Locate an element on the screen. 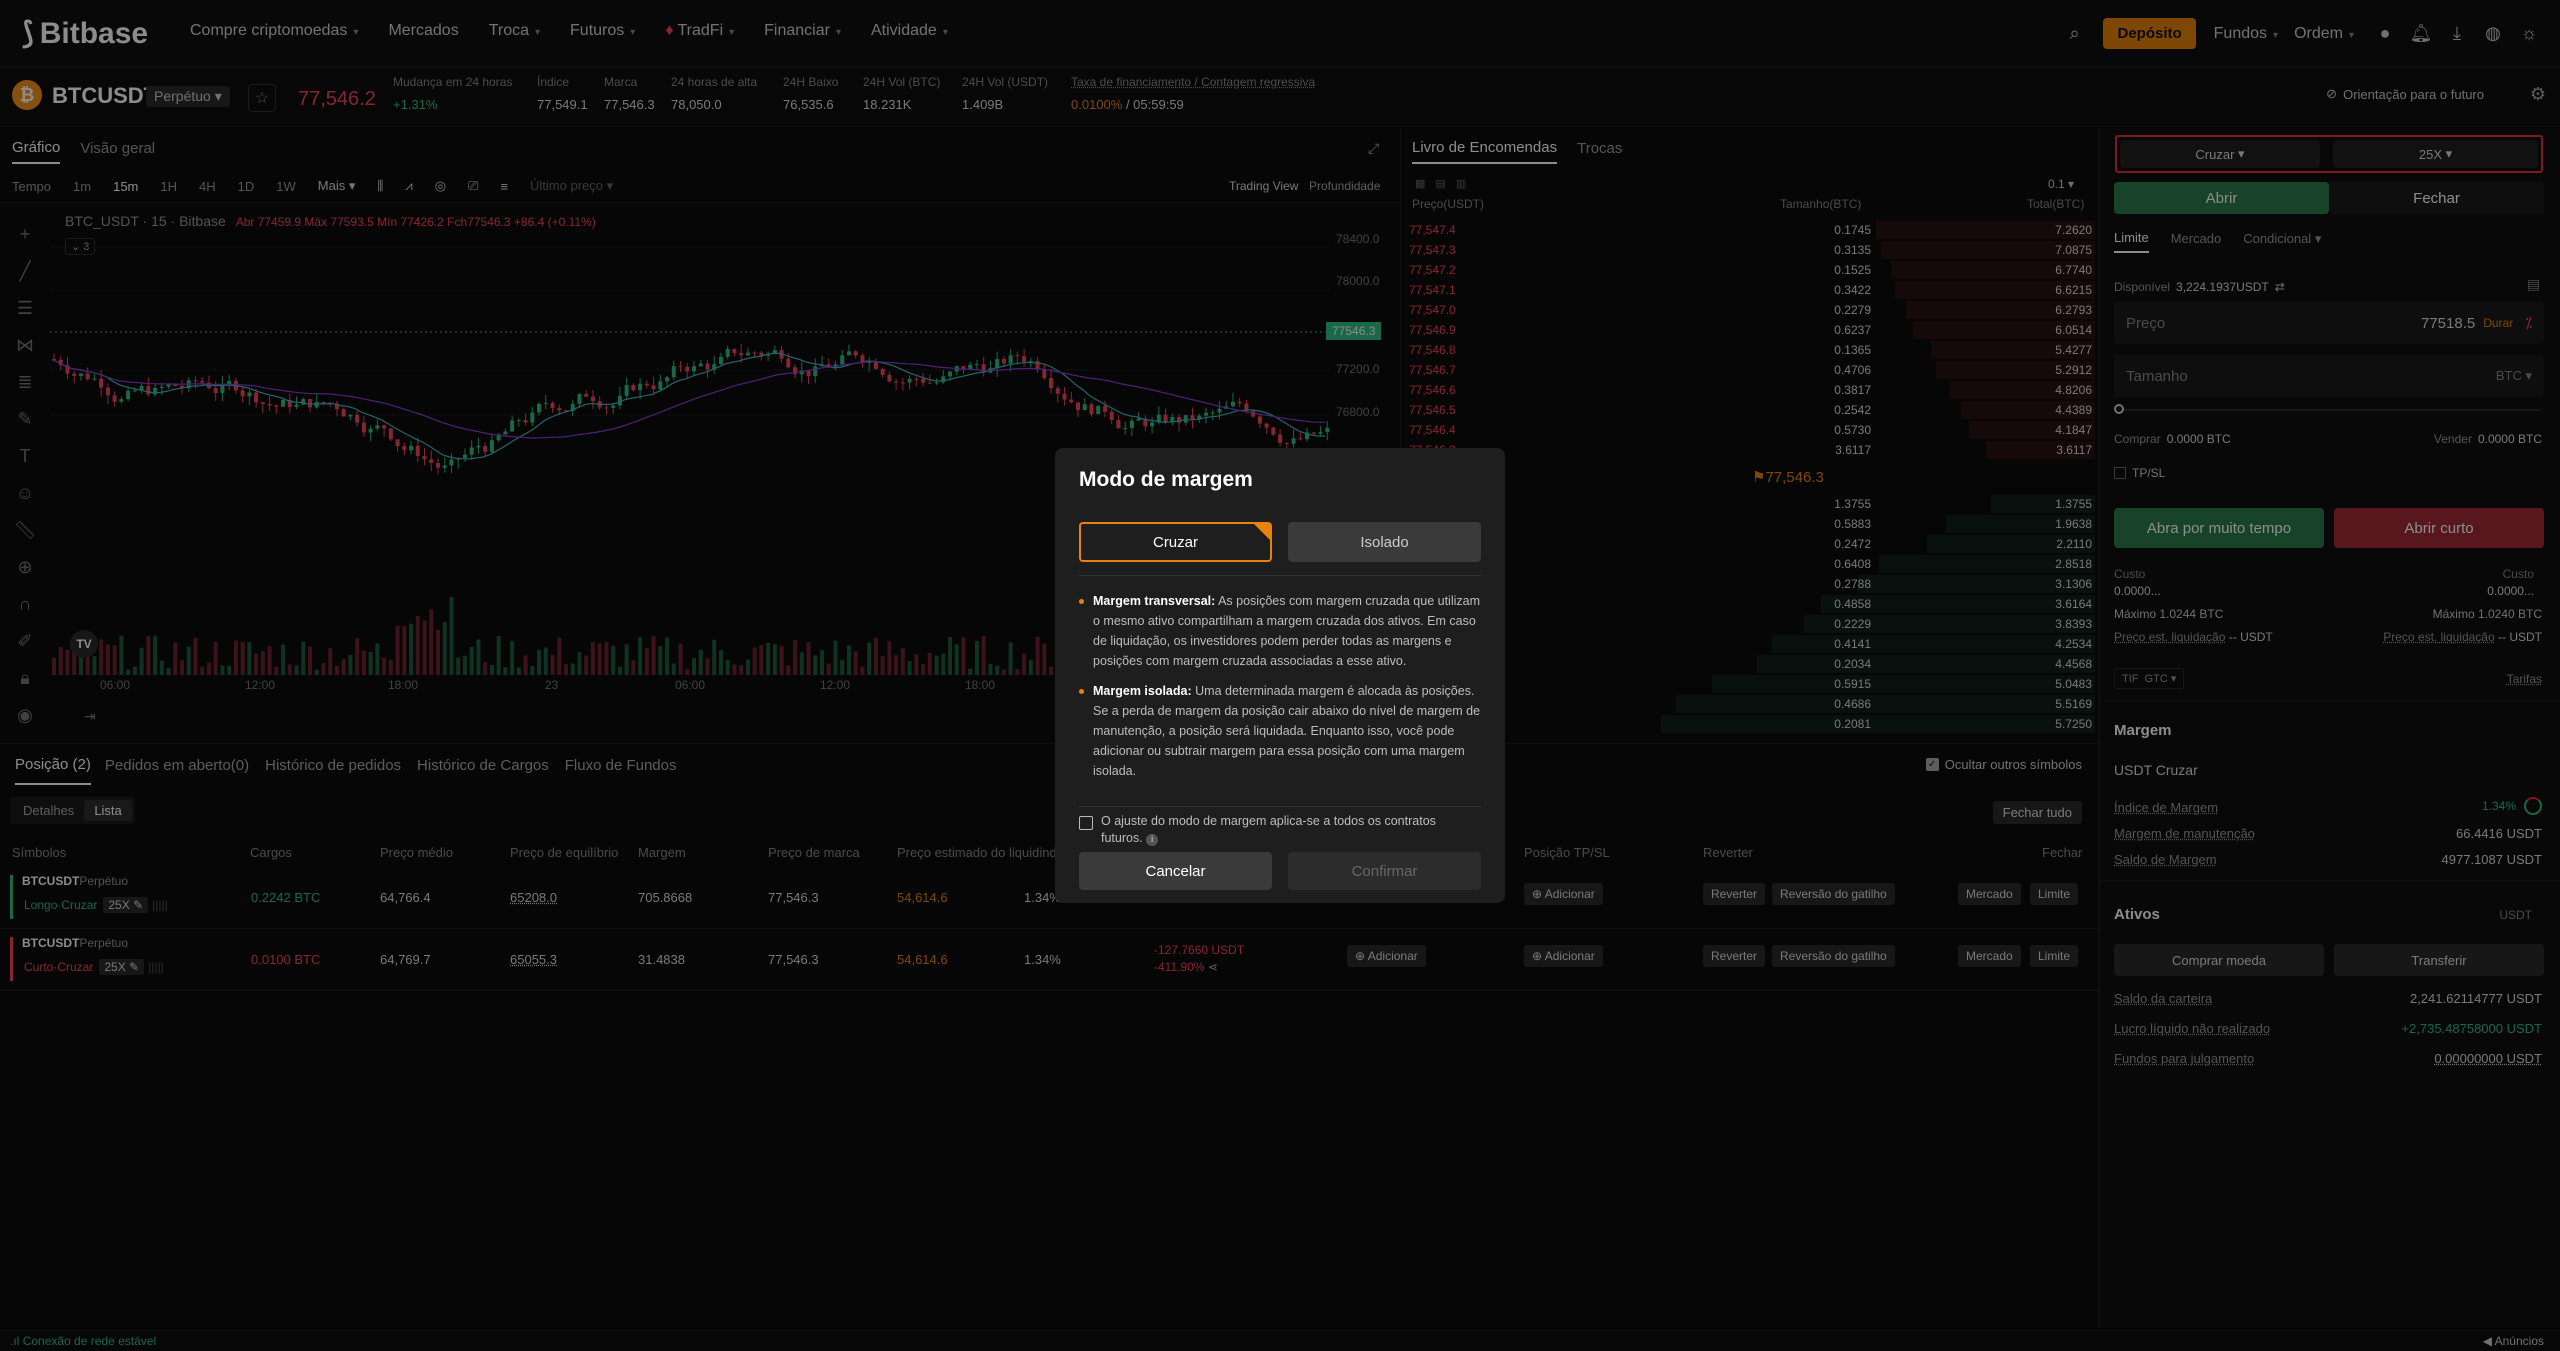 This screenshot has height=1351, width=2560. info-icon: i is located at coordinates (1152, 839).